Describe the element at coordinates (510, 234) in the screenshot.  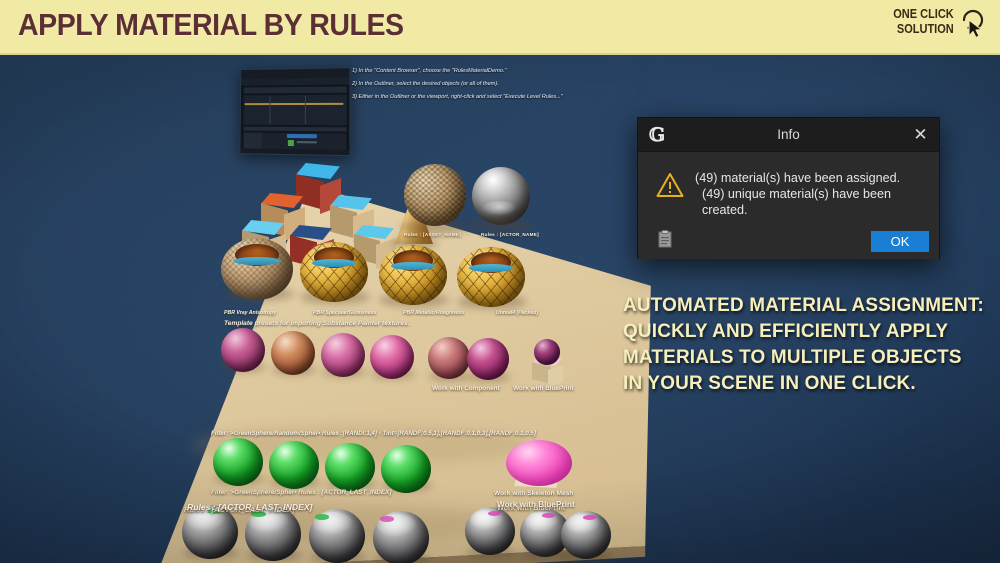
I see `label-rules-actor-name: Rules : [ACTOR_NAME]` at that location.